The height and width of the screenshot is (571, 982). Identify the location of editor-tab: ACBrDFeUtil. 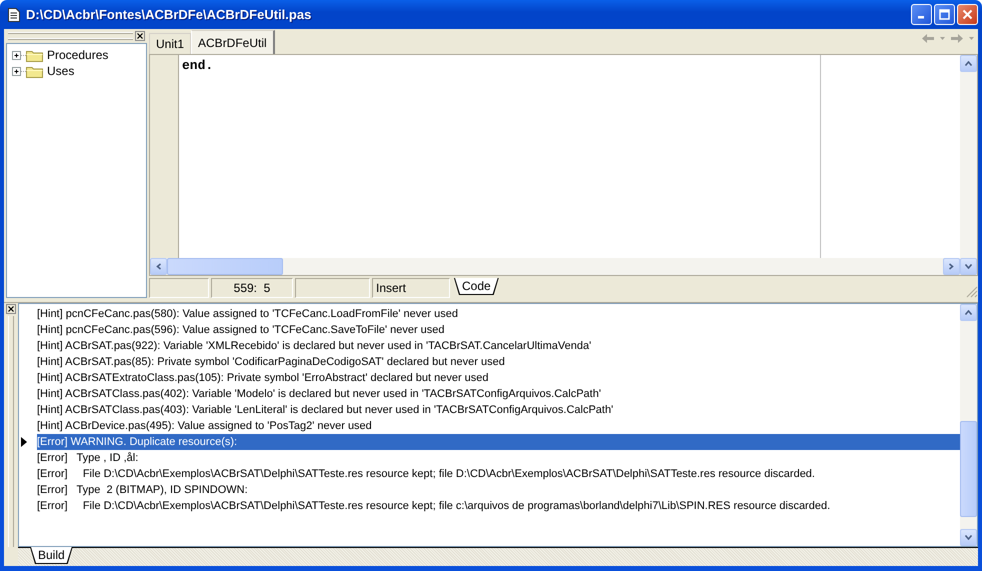
(233, 42).